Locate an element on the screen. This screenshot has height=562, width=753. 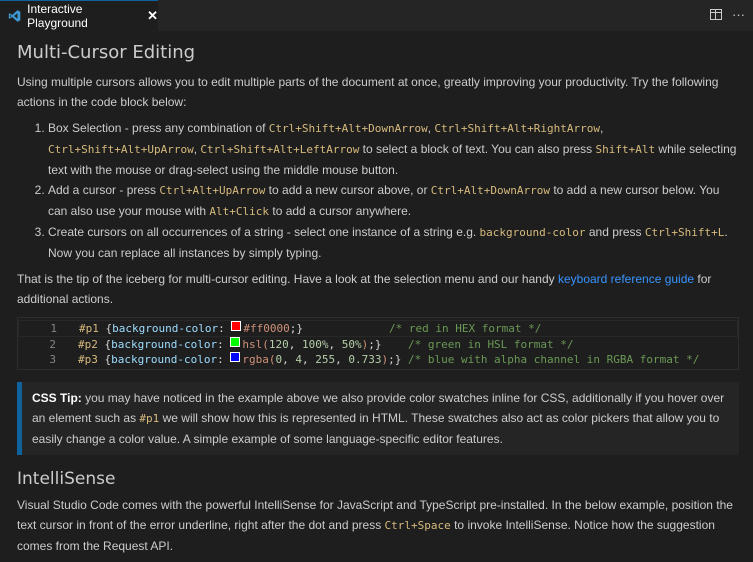
text: to add a cursor anywhere. is located at coordinates (340, 211).